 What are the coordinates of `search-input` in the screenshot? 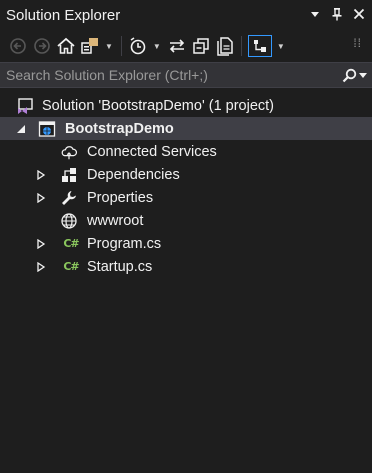 It's located at (168, 75).